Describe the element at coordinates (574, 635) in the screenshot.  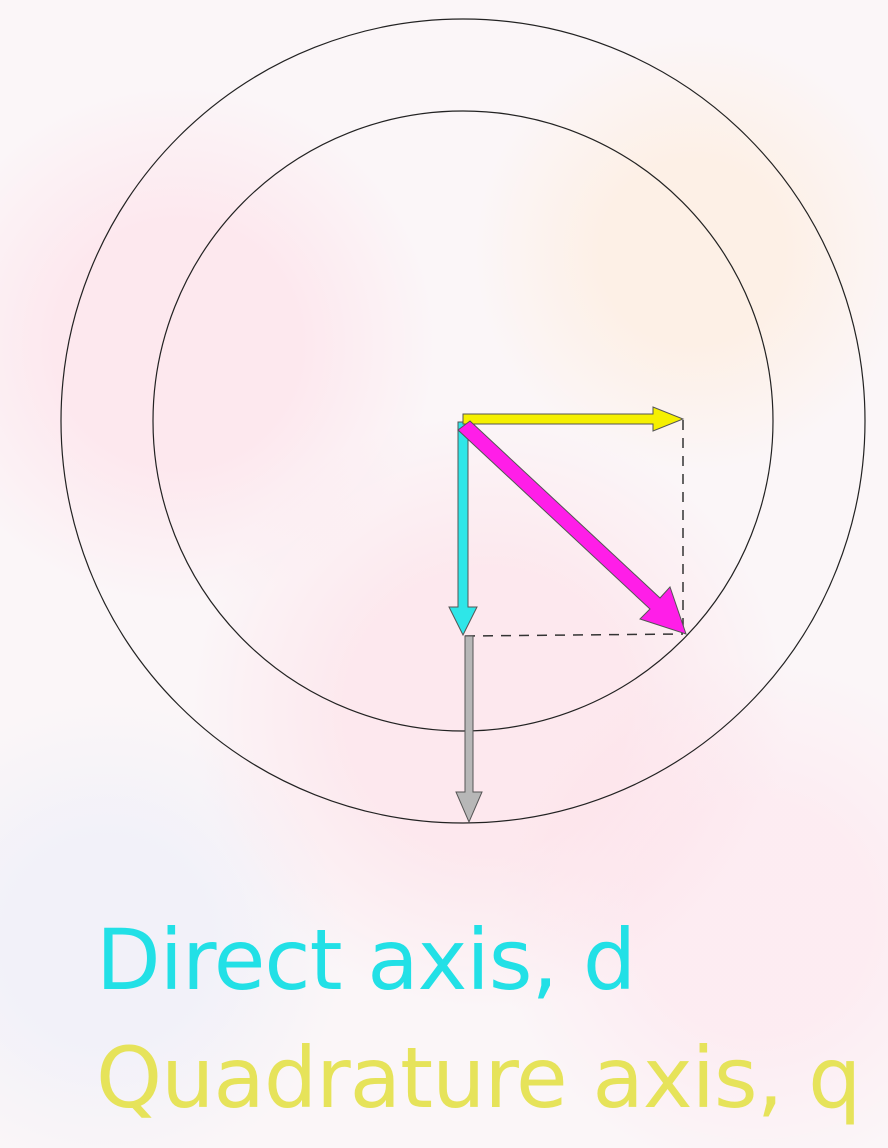
I see `d-projection-line` at that location.